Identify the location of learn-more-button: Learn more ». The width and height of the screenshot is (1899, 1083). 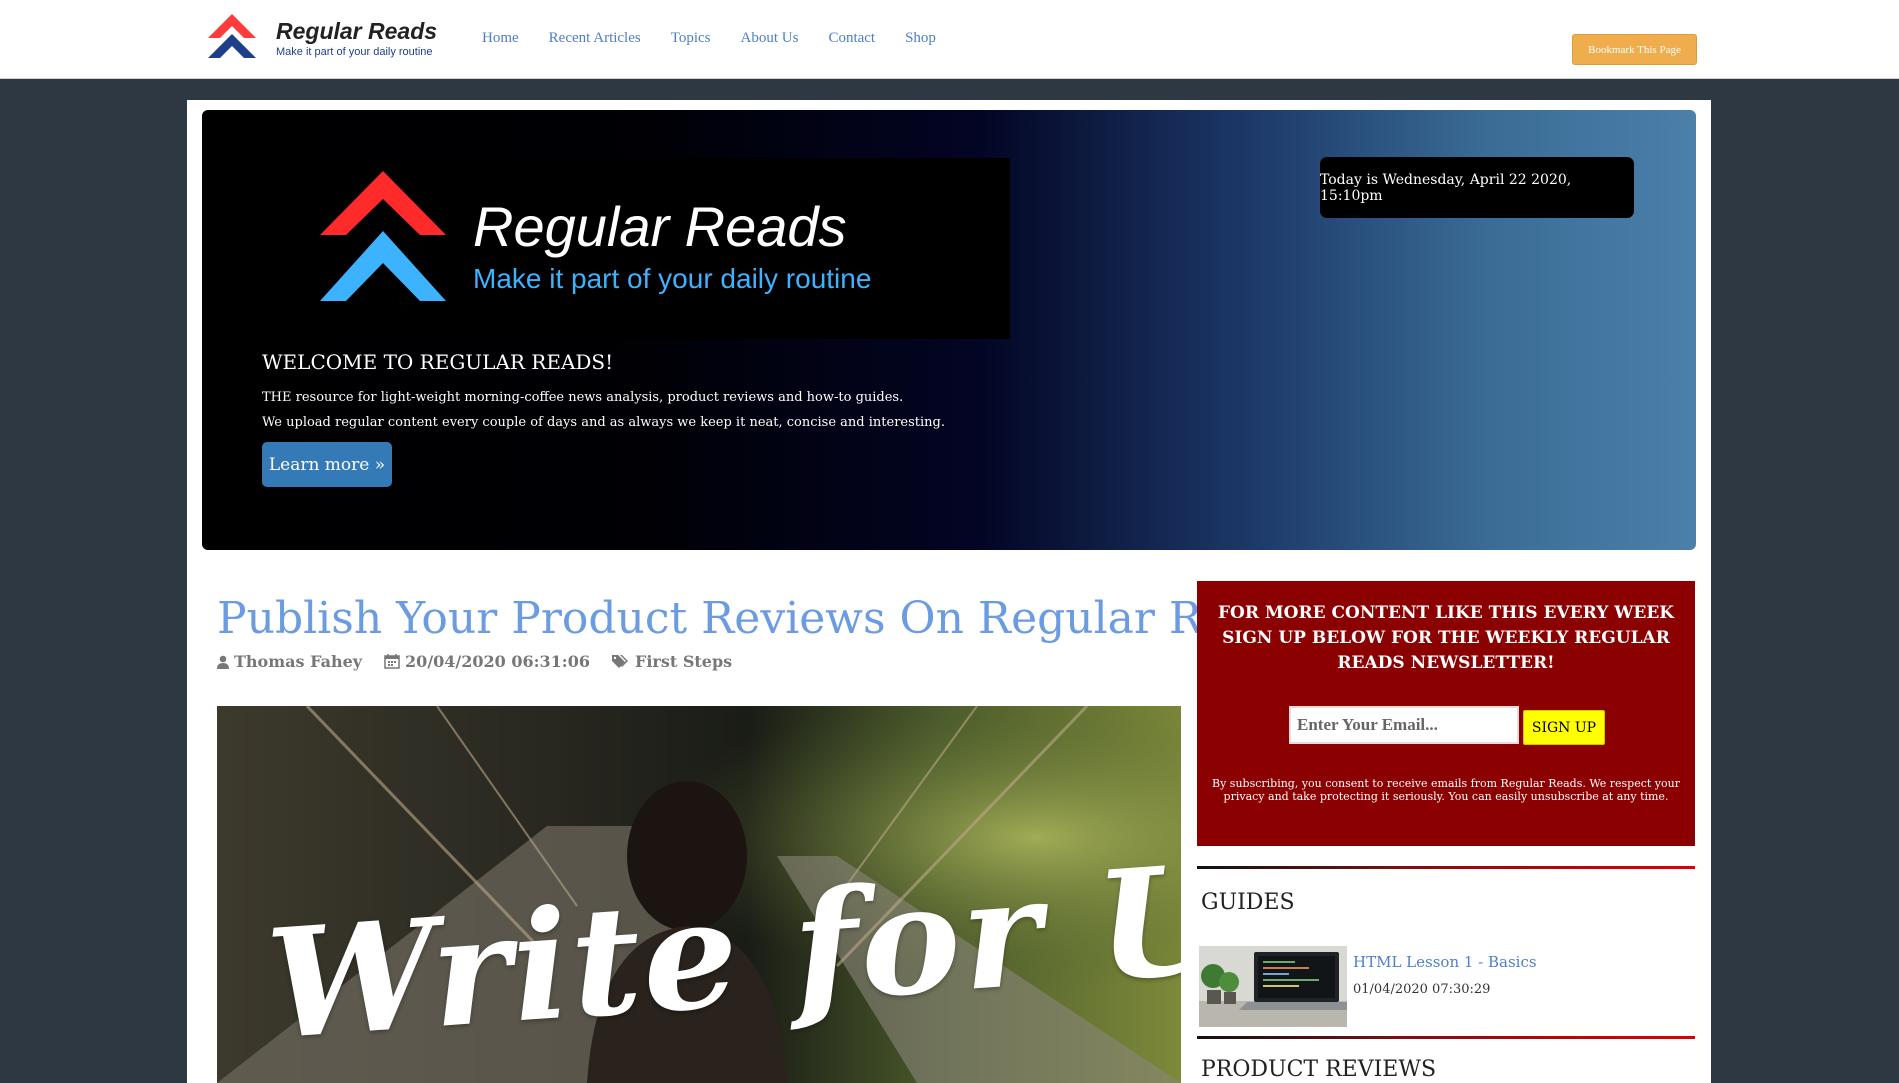
(327, 464).